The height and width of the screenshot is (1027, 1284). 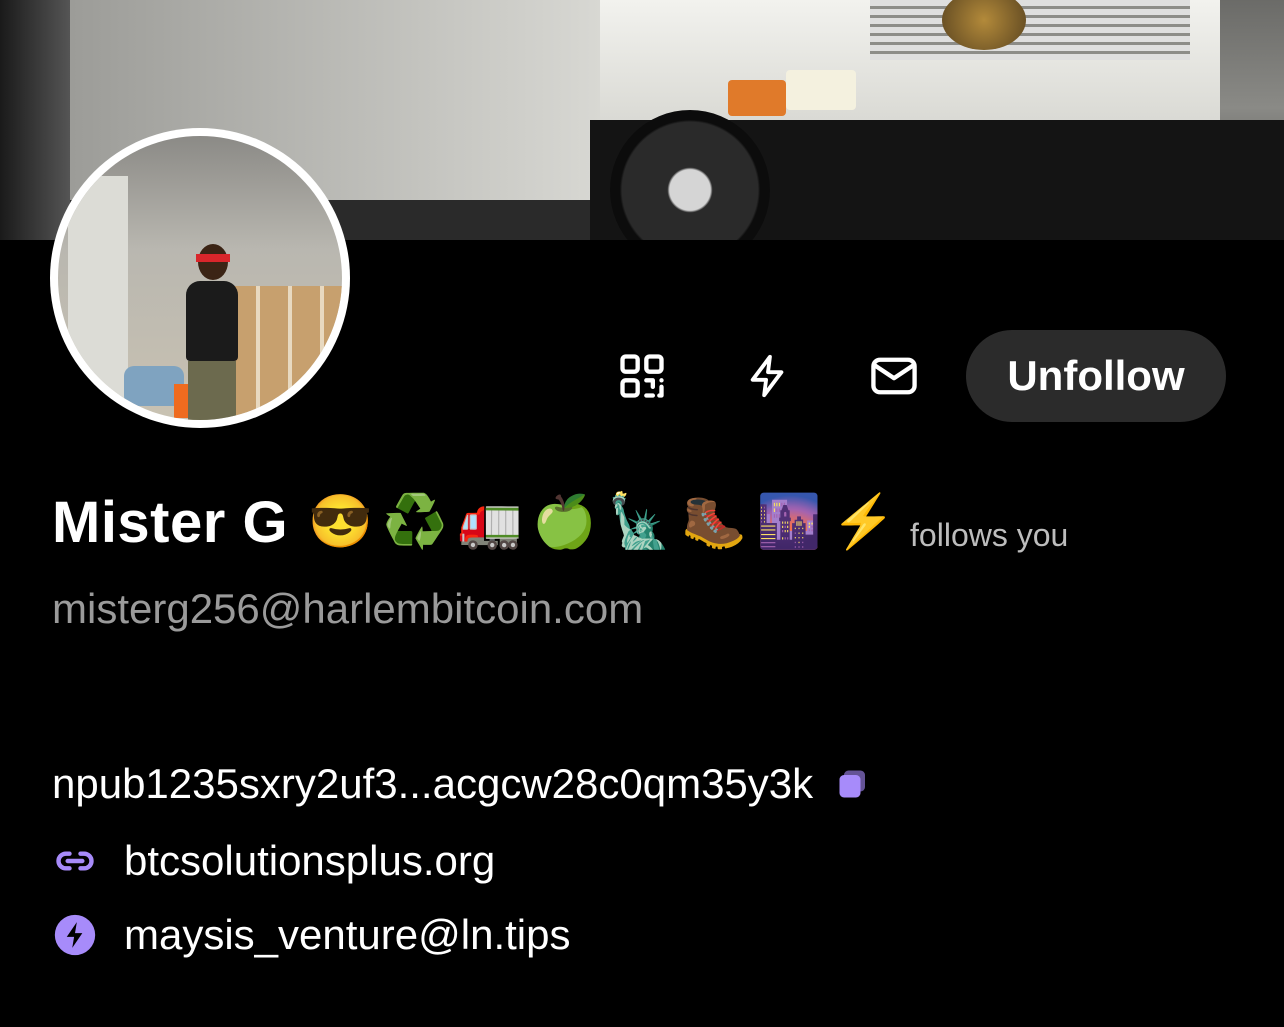 I want to click on copy-icon, so click(x=852, y=784).